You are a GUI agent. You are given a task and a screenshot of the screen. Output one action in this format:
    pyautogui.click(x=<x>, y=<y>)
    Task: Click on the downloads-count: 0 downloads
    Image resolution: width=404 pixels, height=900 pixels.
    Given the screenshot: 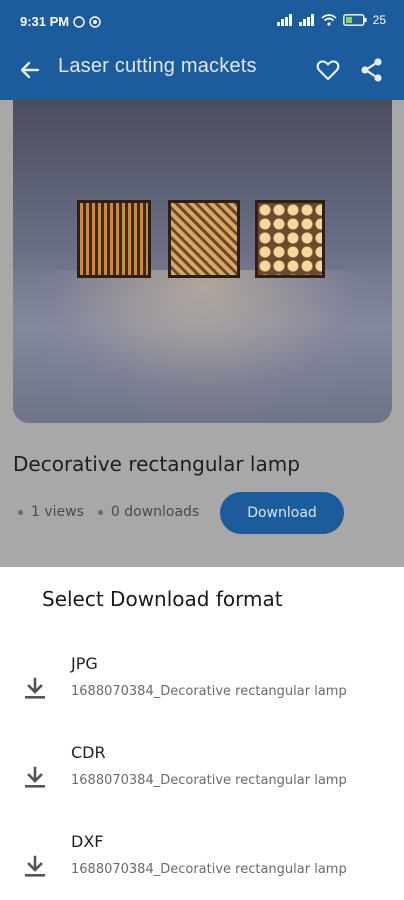 What is the action you would take?
    pyautogui.click(x=155, y=512)
    